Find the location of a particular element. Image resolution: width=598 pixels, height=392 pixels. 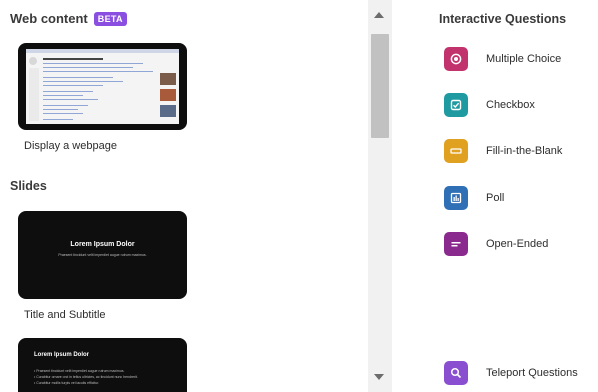

webpage-thumbnail is located at coordinates (102, 86).